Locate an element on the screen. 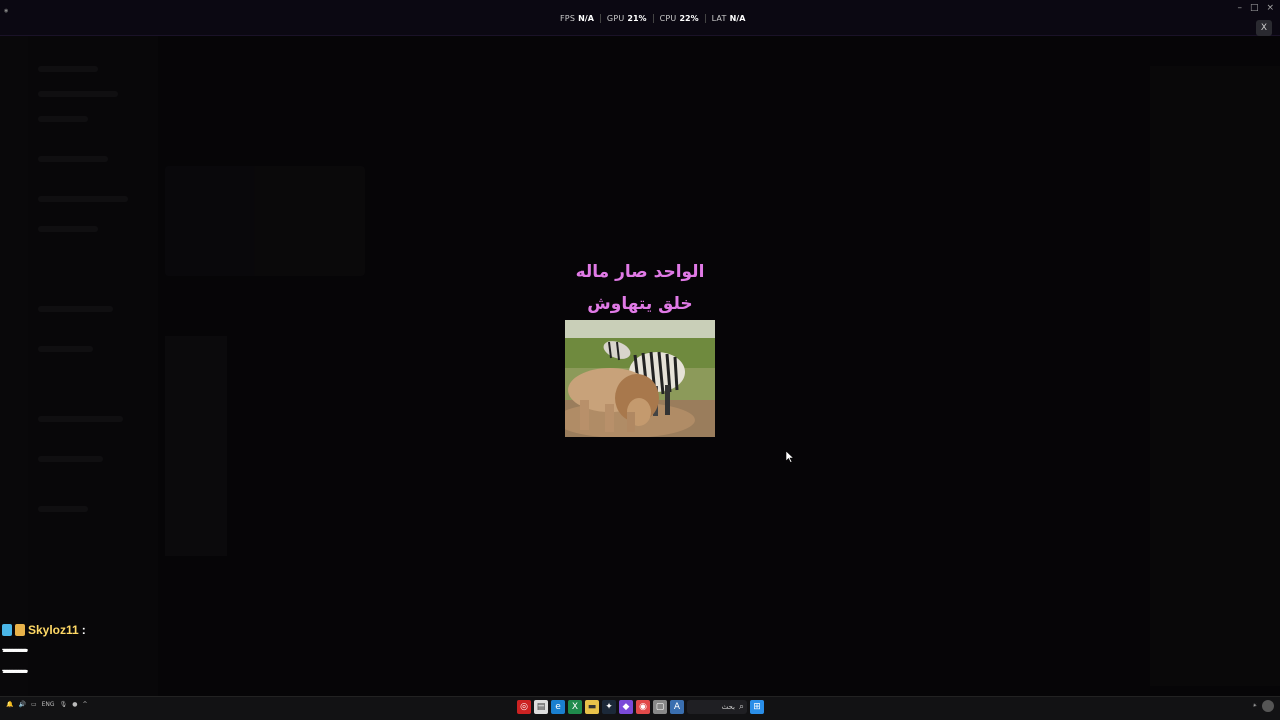  stat-fps: FPS N/A is located at coordinates (580, 18).